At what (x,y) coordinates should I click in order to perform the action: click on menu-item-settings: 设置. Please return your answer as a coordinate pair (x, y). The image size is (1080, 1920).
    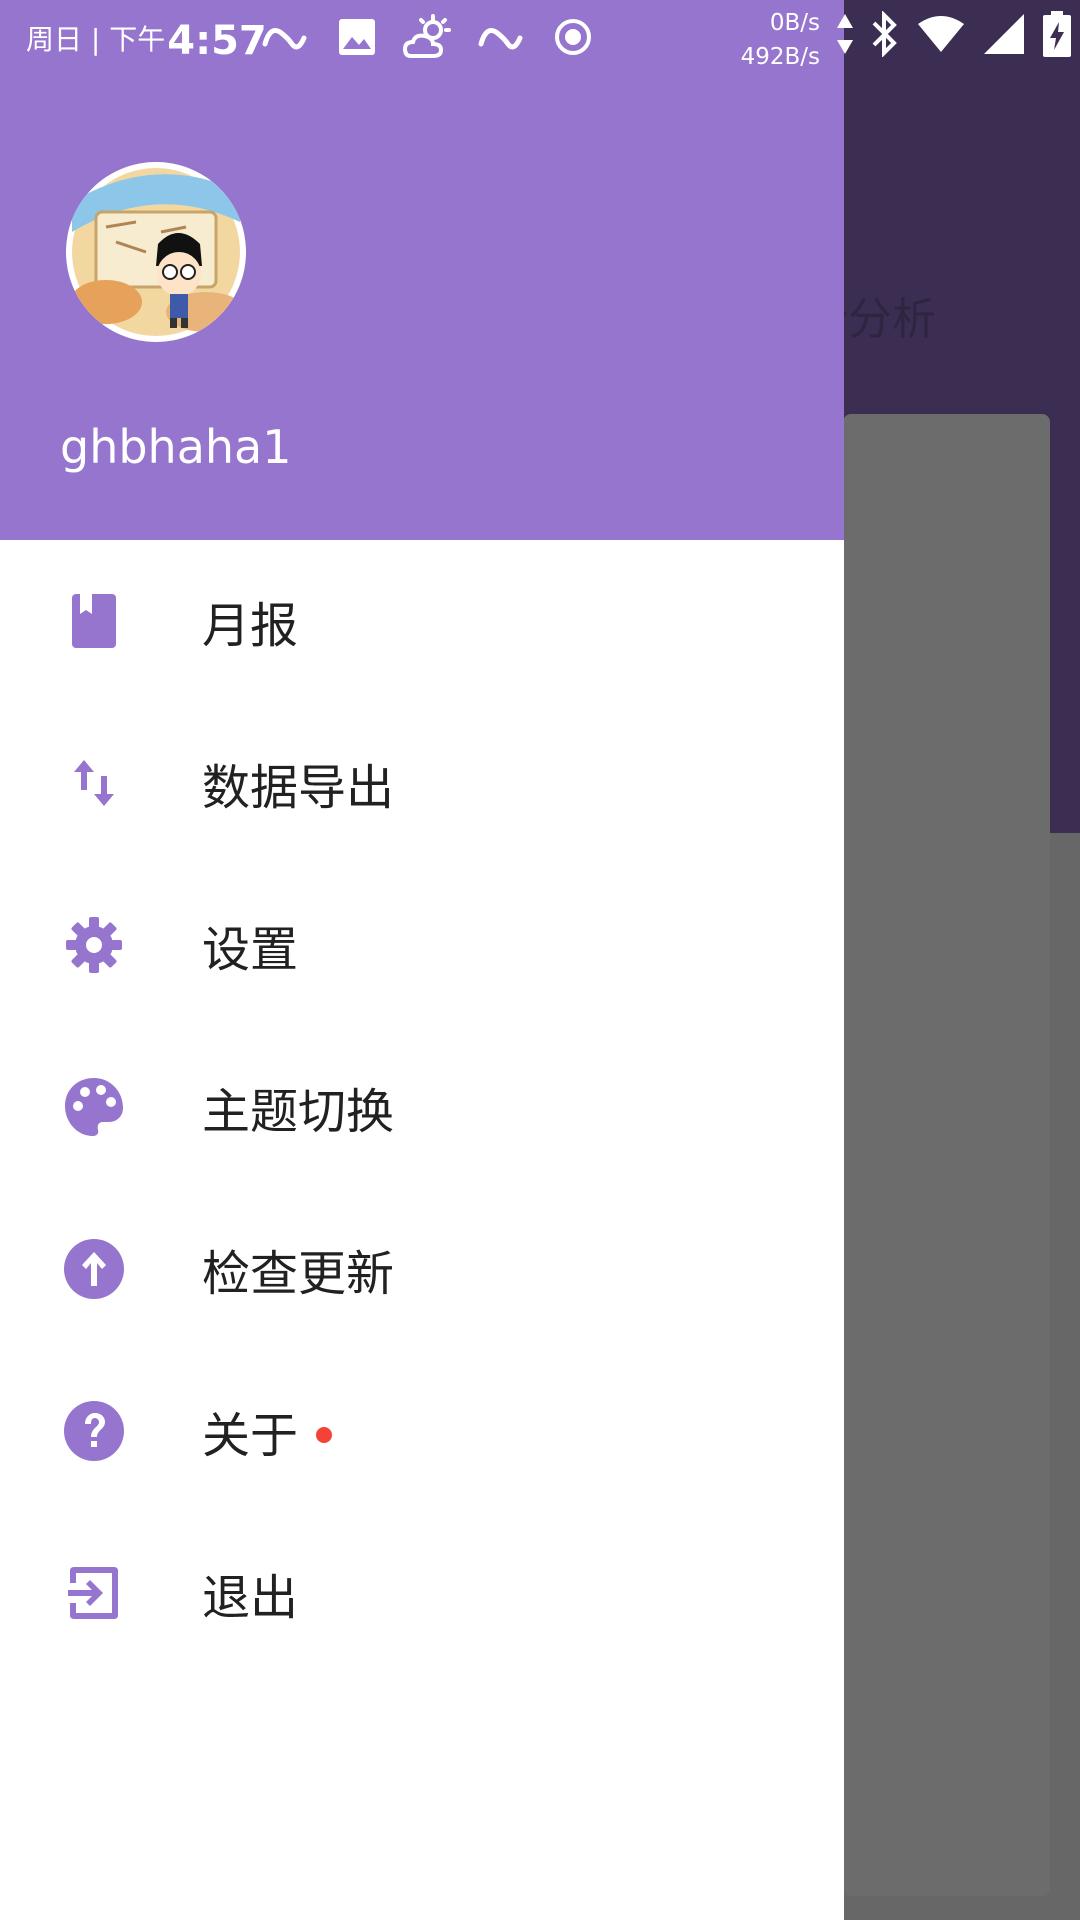
    Looking at the image, I should click on (422, 945).